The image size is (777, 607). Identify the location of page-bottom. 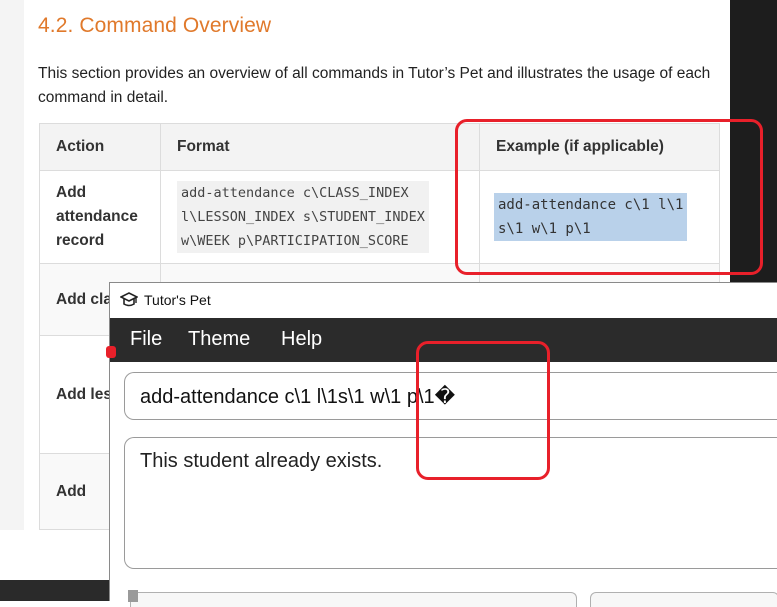
(56, 555).